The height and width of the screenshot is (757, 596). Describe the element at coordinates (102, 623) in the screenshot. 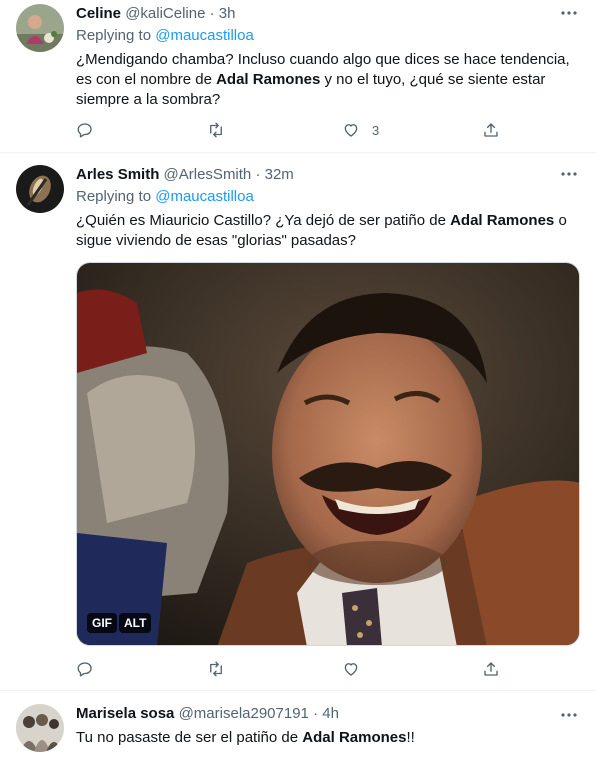

I see `gif-badge: GIF` at that location.